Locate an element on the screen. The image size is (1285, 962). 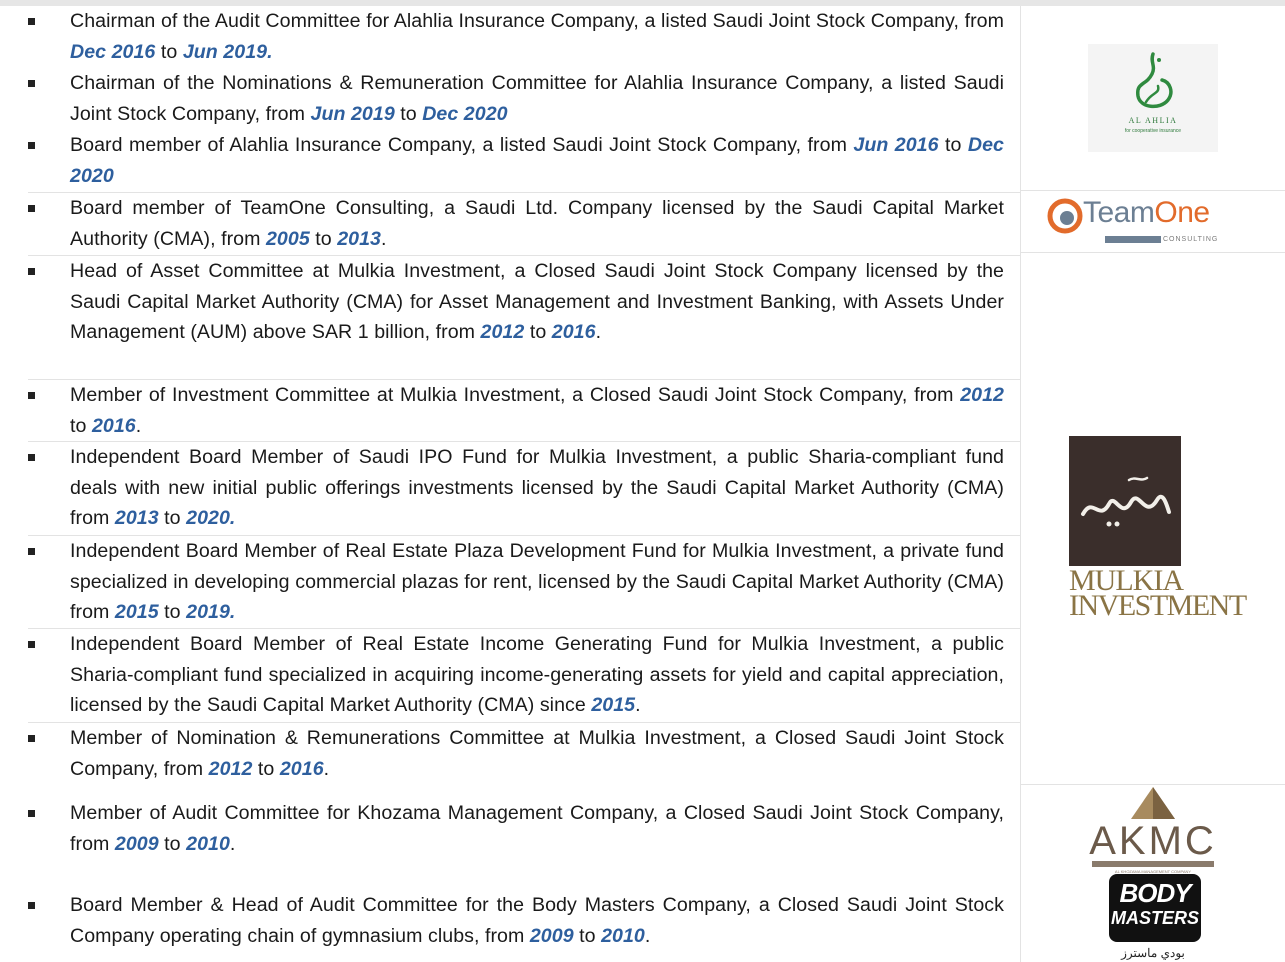
teamone-logo: TeamOne CONSULTING is located at coordinates (1153, 222).